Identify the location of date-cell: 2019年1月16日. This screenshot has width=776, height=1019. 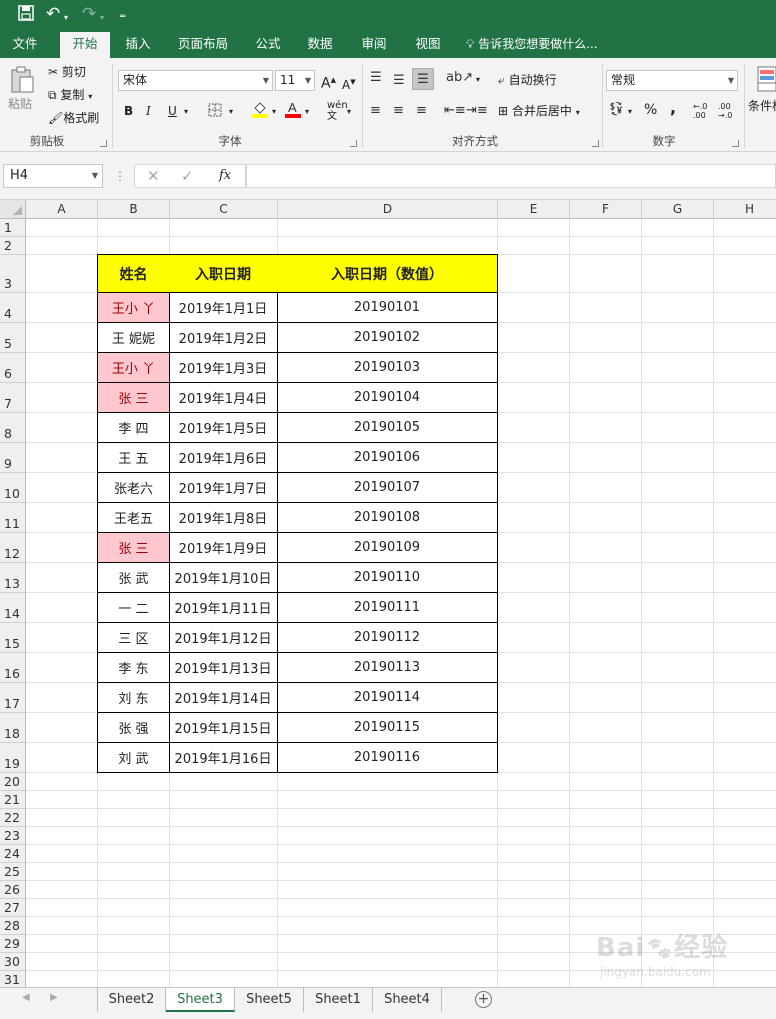
(223, 758).